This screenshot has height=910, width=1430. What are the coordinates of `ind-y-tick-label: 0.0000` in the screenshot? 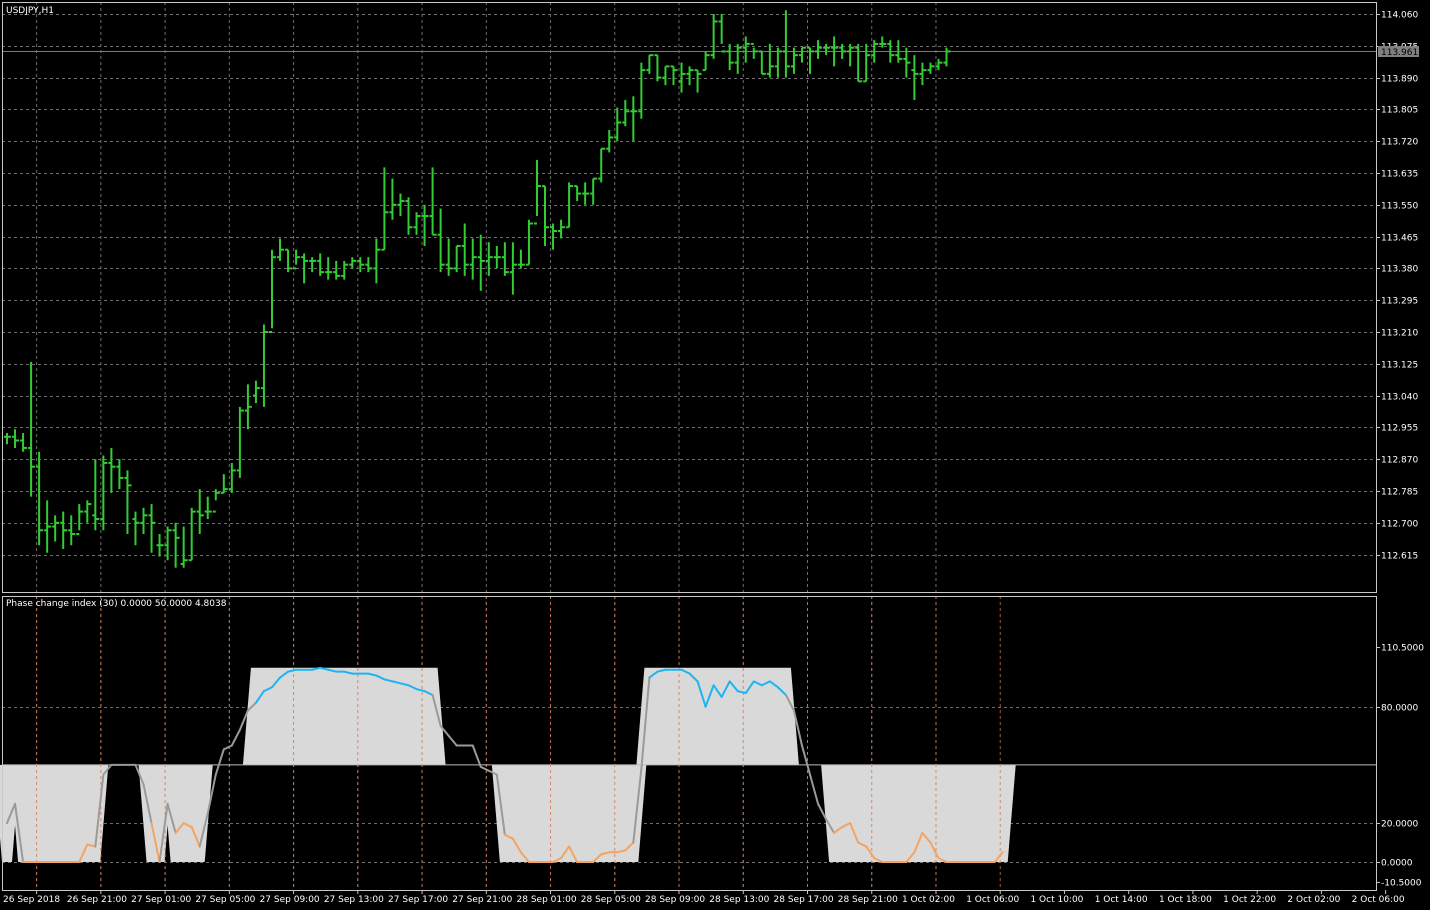 It's located at (1397, 864).